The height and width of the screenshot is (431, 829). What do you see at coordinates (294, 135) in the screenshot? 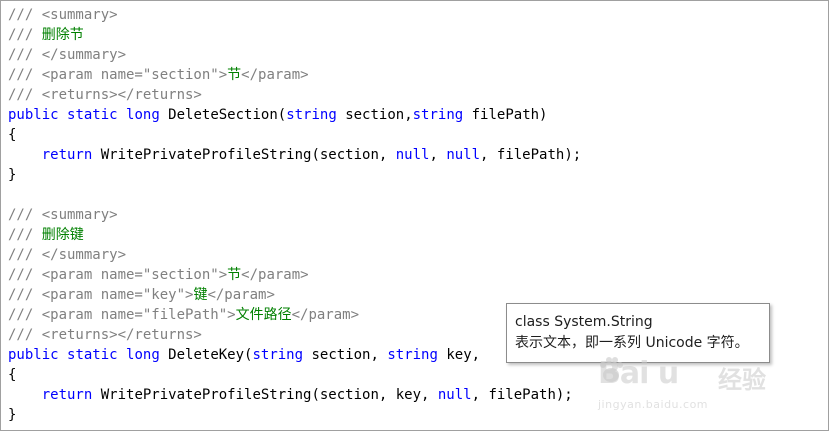
I see `code-line-7: {` at bounding box center [294, 135].